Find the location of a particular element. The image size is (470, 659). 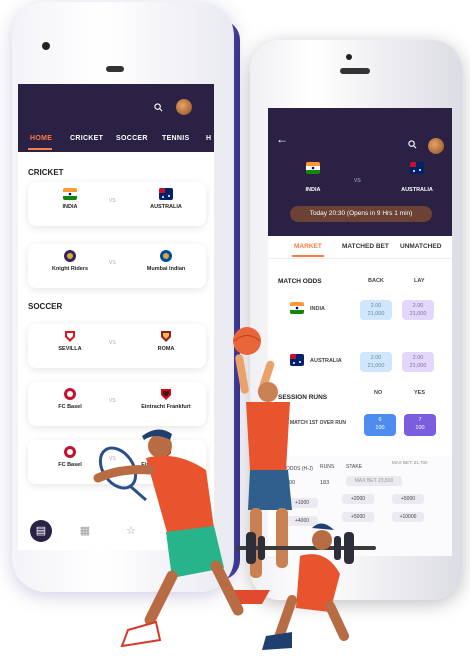

active-tab-indicator is located at coordinates (40, 149).